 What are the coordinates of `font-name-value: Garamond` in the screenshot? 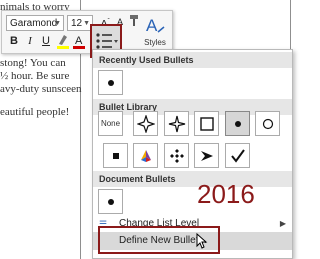 It's located at (34, 23).